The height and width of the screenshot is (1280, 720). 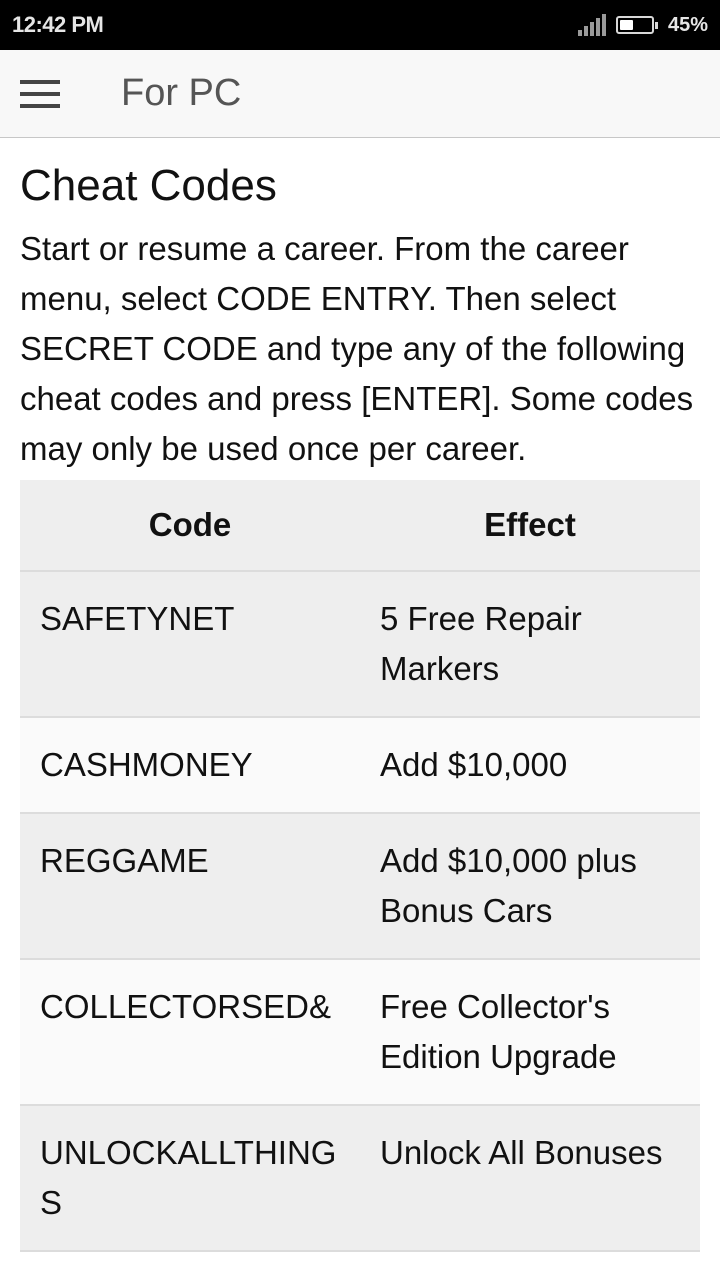 I want to click on code-cell: COLLECTORSED&, so click(x=190, y=1032).